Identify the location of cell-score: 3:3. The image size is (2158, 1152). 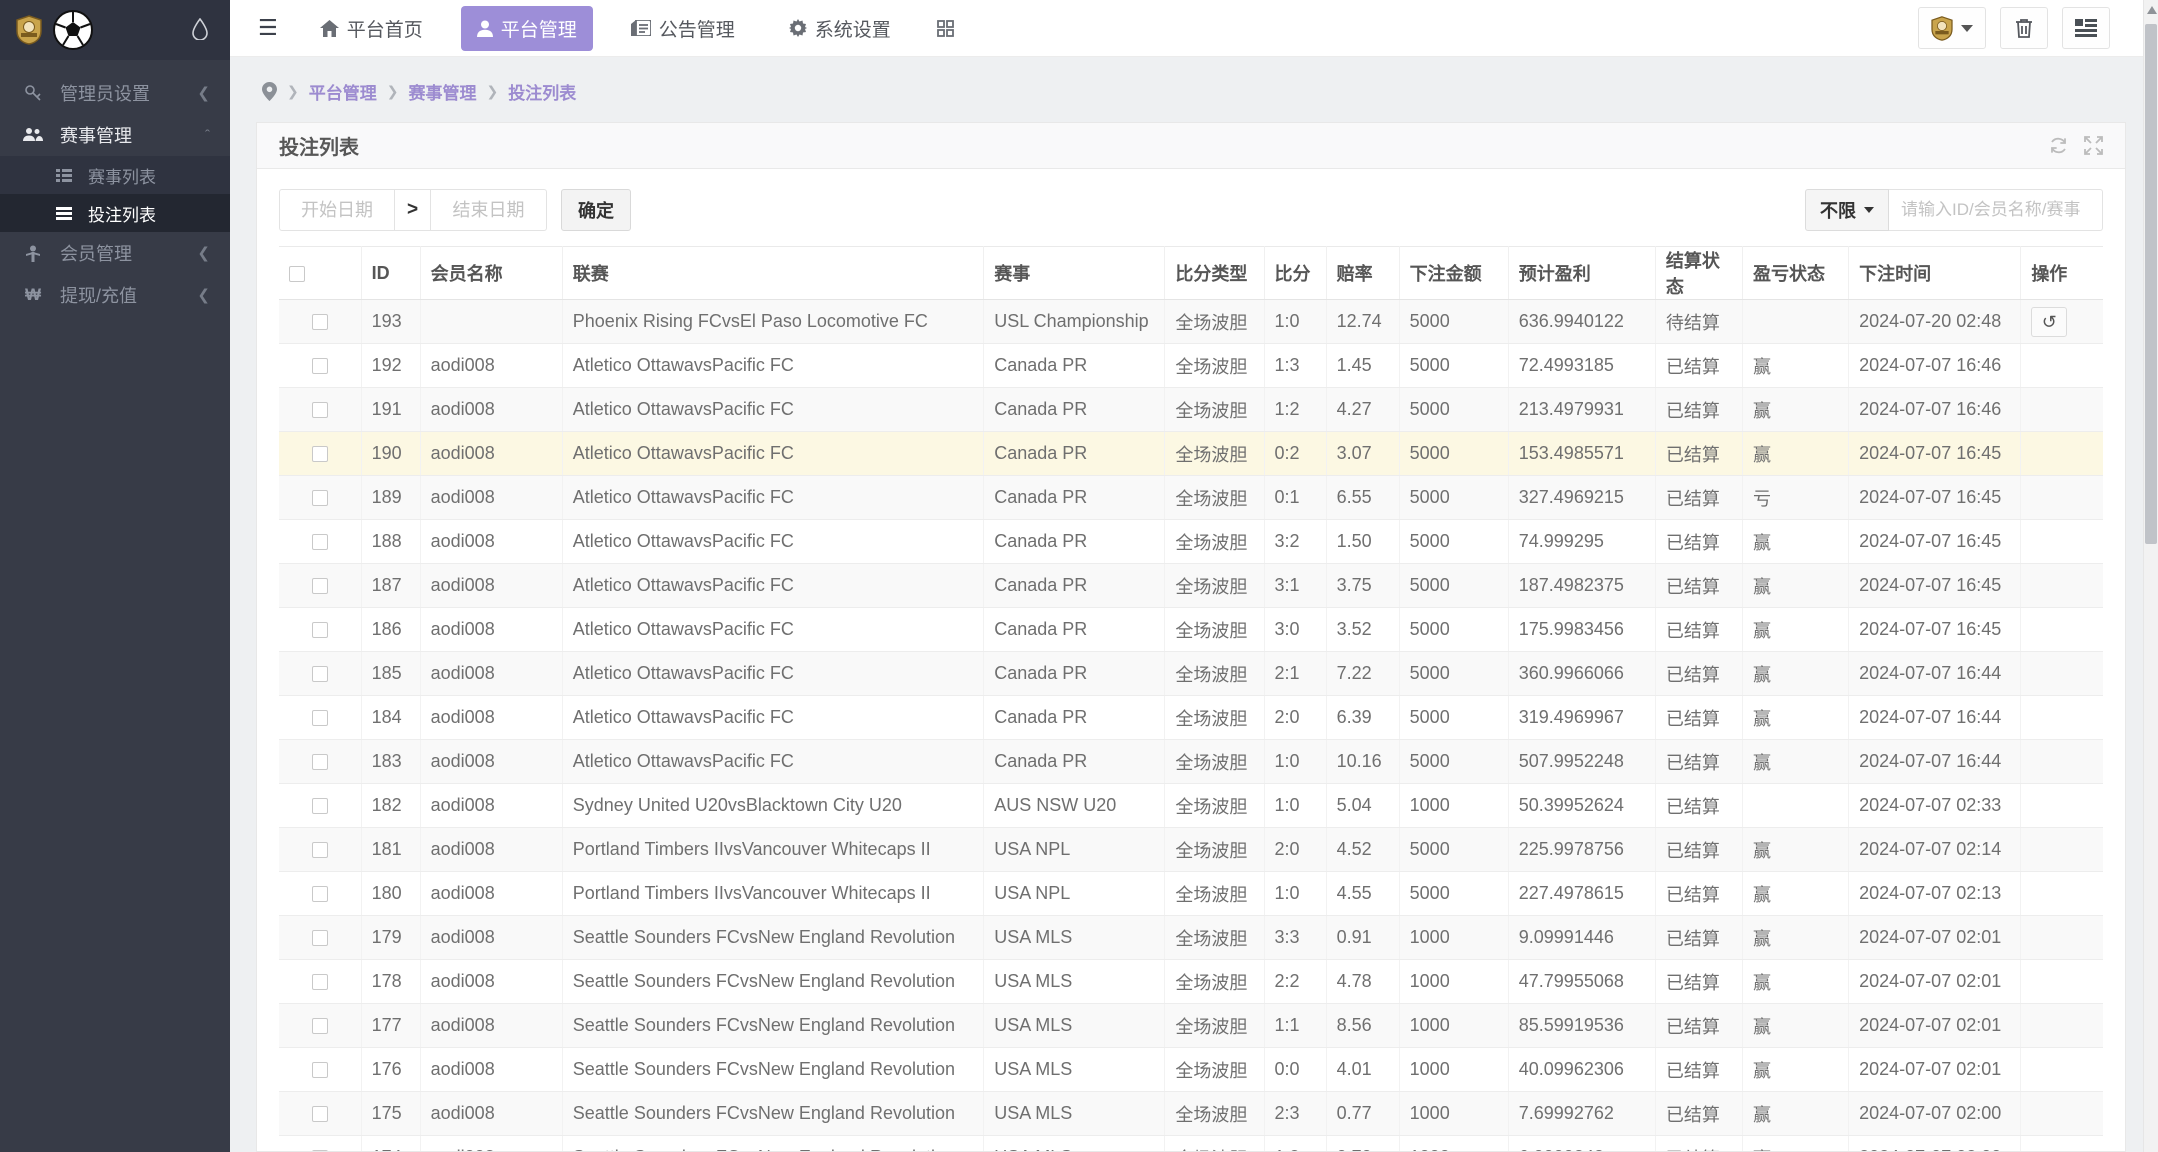
(1295, 937).